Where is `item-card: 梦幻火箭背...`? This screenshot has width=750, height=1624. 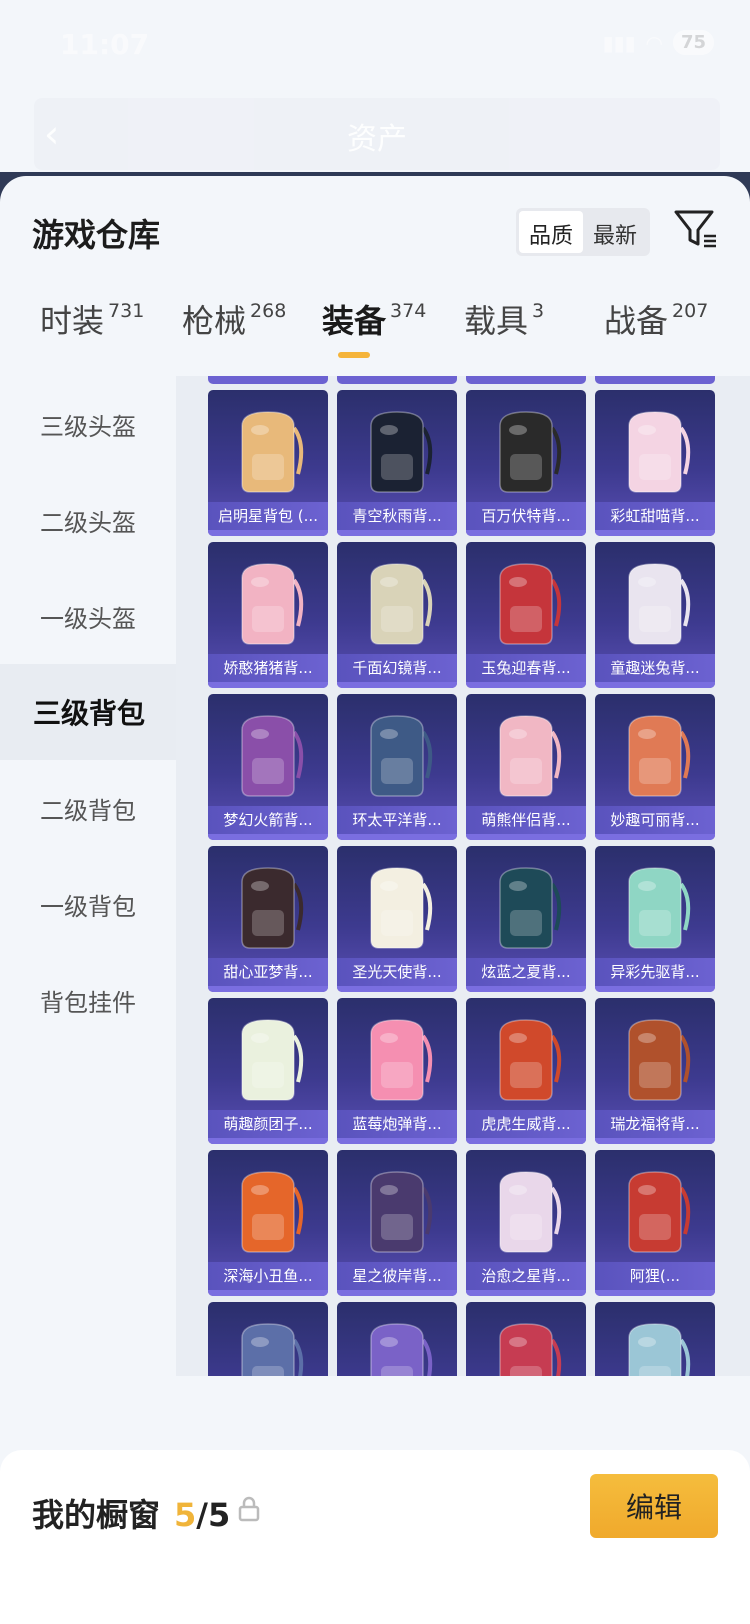
item-card: 梦幻火箭背... is located at coordinates (268, 767).